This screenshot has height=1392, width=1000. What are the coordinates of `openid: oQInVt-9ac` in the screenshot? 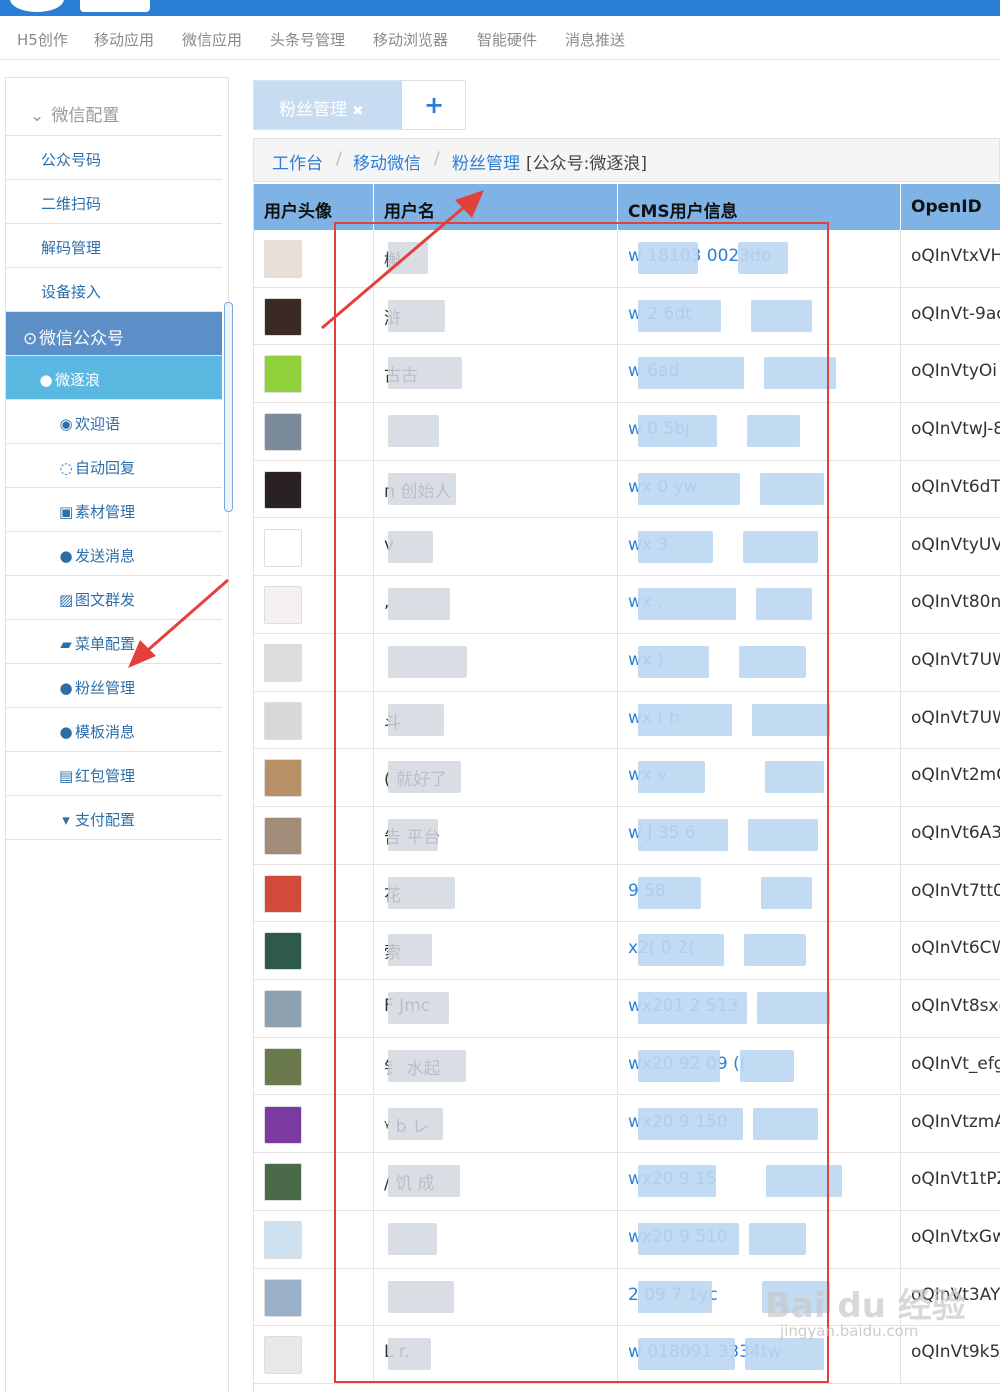 It's located at (955, 313).